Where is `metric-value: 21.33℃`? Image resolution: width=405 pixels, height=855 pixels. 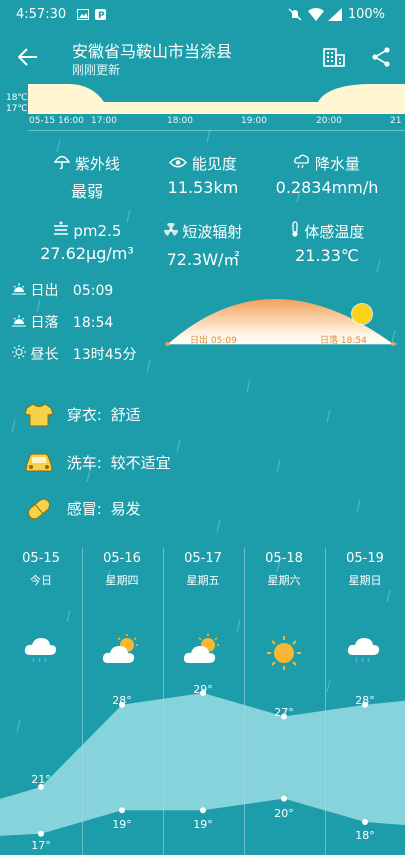 metric-value: 21.33℃ is located at coordinates (327, 255).